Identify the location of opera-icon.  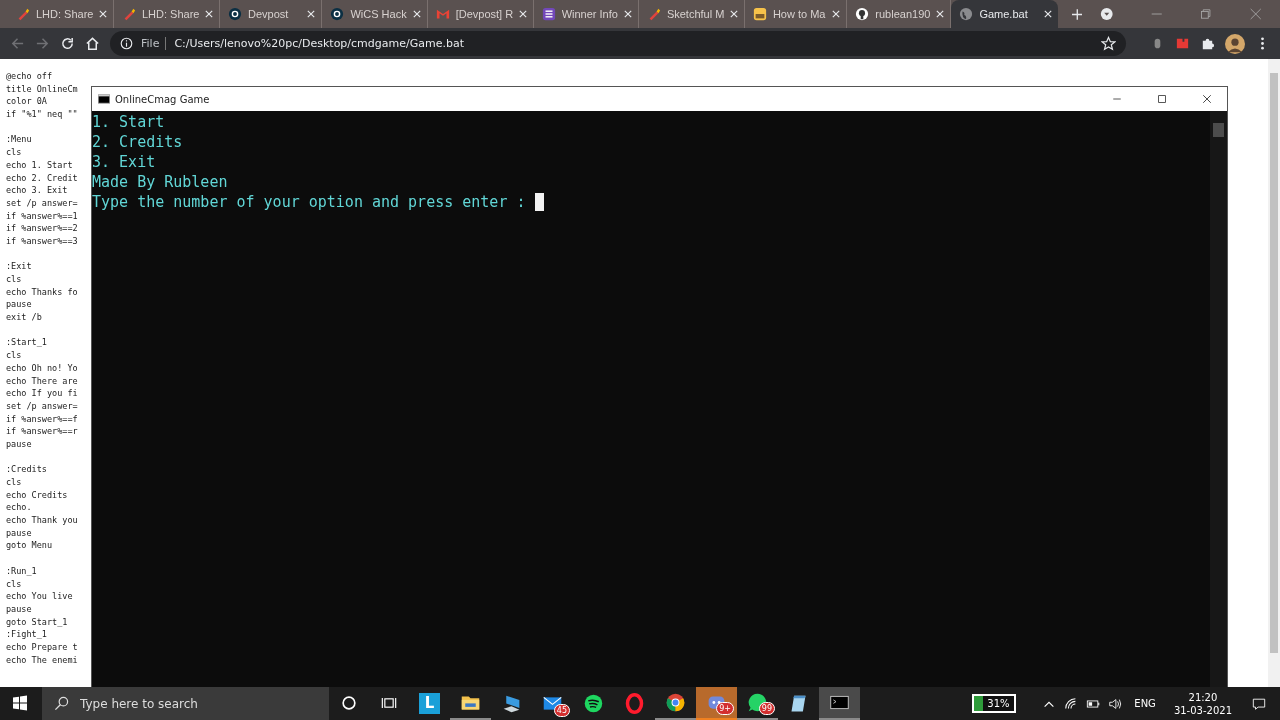
(634, 703).